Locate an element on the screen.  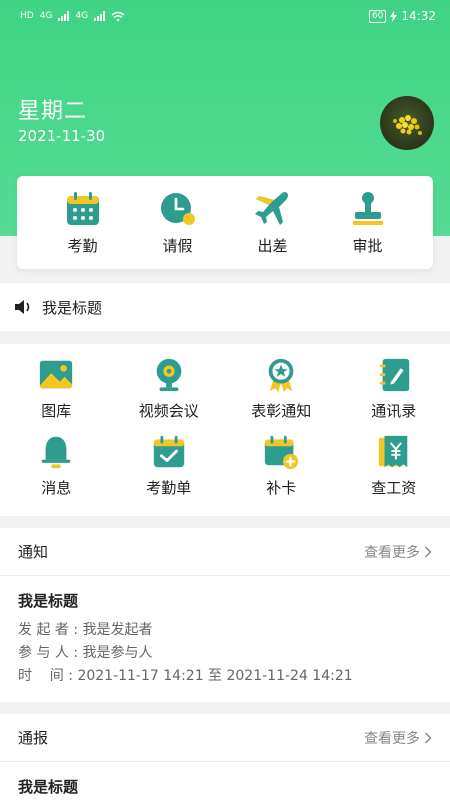
report-section: 通报 查看更多 我是标题 is located at coordinates (225, 757).